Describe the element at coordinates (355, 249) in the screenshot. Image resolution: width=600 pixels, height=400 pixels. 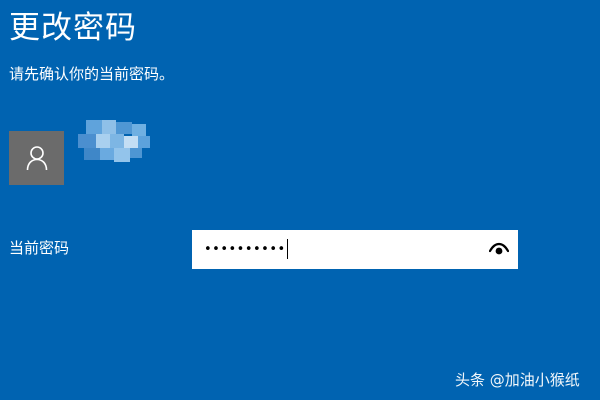
I see `current-password-field: ••••••••••` at that location.